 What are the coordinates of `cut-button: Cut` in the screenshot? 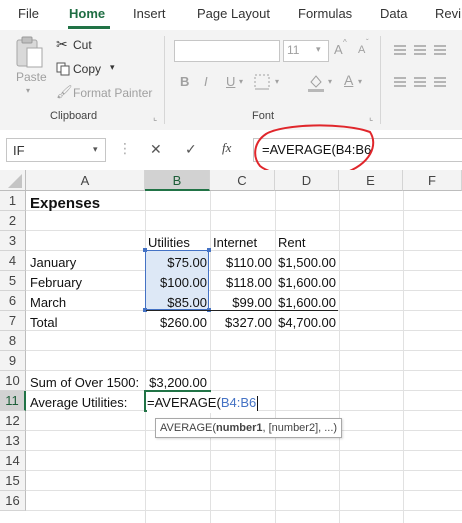 It's located at (82, 45).